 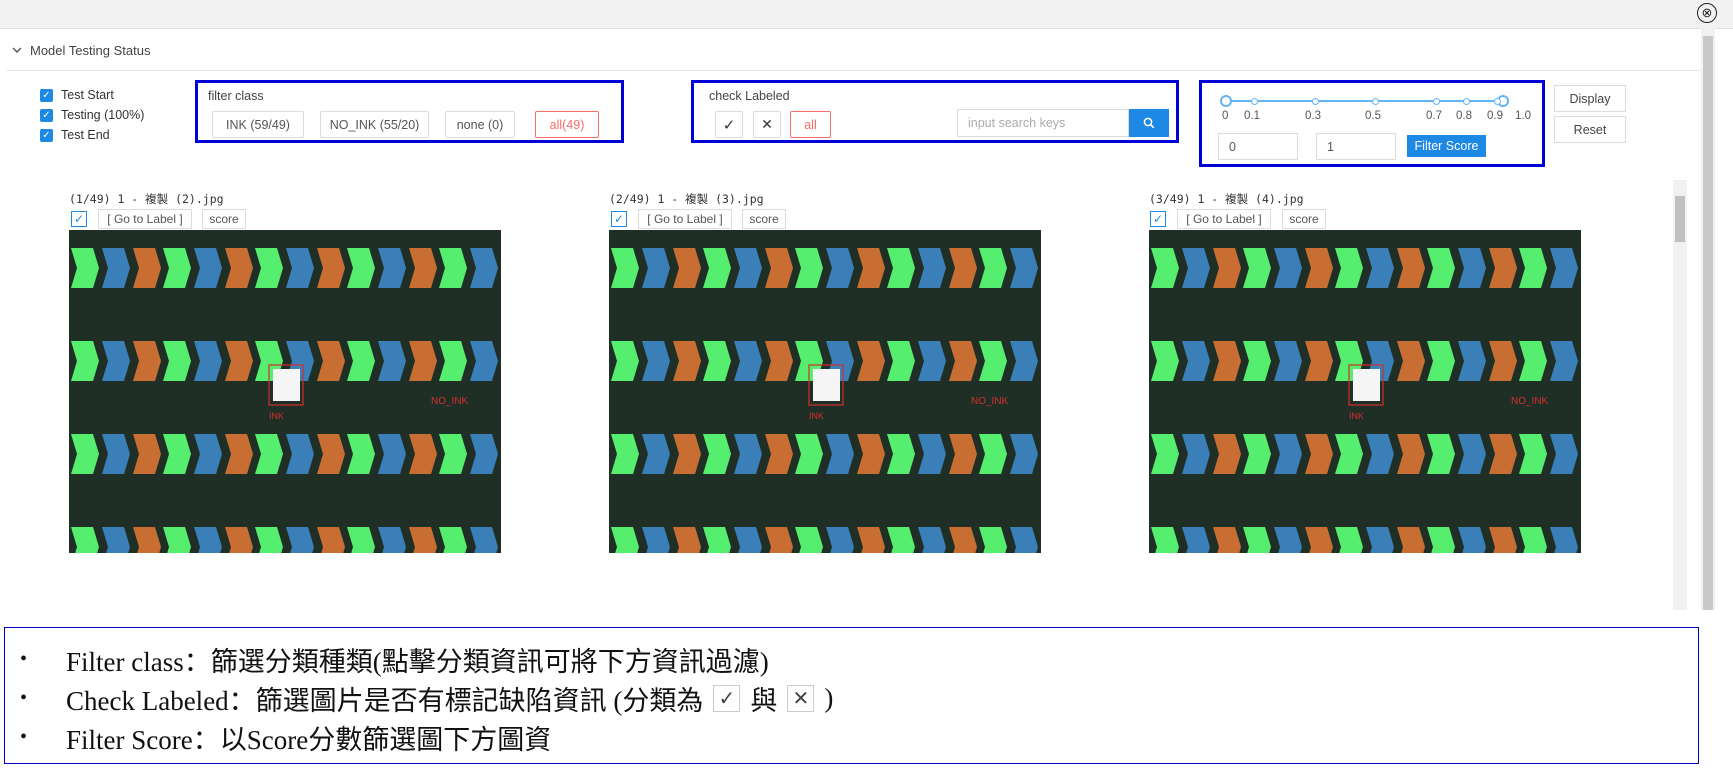 I want to click on section-header: Model Testing Status, so click(x=81, y=50).